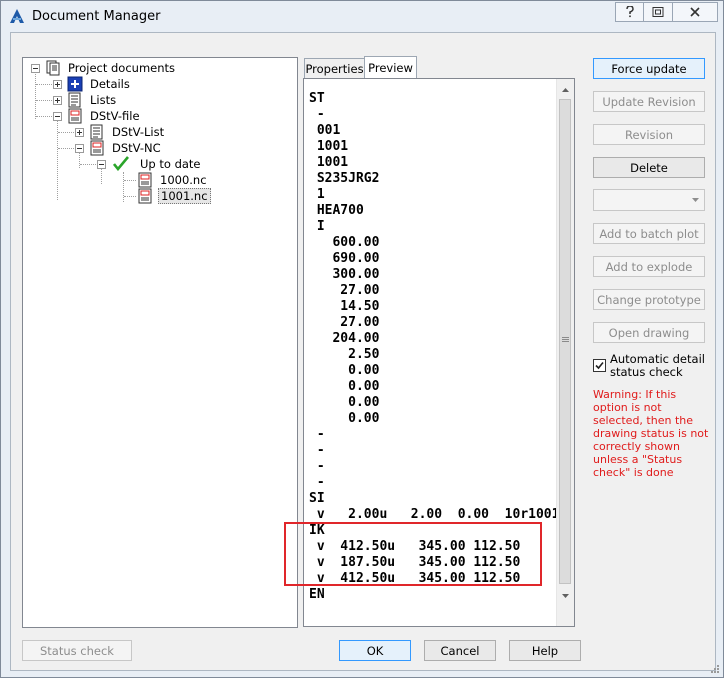 Image resolution: width=724 pixels, height=678 pixels. What do you see at coordinates (649, 266) in the screenshot?
I see `add-to-explode-button: Add to explode` at bounding box center [649, 266].